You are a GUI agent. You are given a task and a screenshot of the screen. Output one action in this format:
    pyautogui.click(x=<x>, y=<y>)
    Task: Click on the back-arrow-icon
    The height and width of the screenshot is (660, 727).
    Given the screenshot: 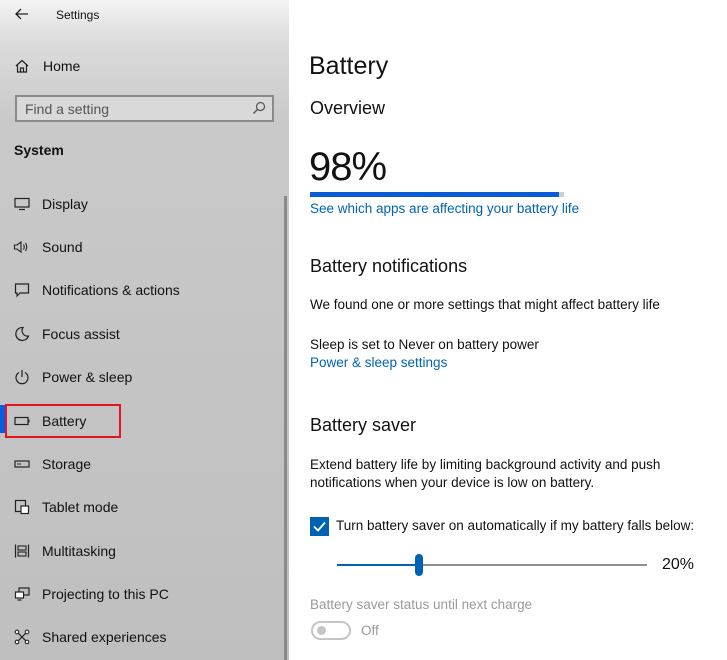 What is the action you would take?
    pyautogui.click(x=21, y=14)
    